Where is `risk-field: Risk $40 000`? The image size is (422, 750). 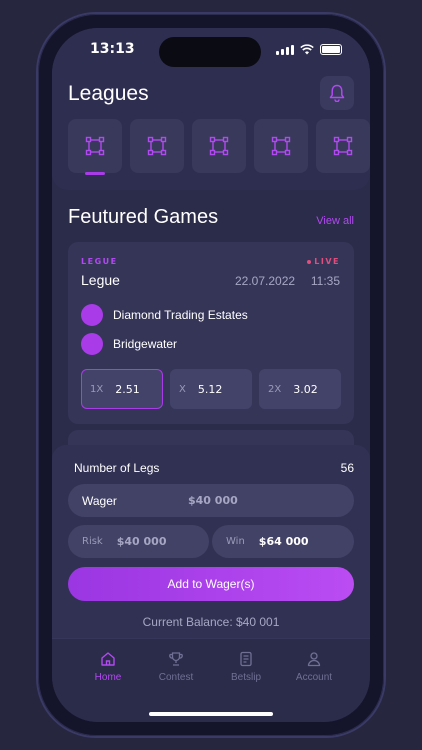 risk-field: Risk $40 000 is located at coordinates (138, 541).